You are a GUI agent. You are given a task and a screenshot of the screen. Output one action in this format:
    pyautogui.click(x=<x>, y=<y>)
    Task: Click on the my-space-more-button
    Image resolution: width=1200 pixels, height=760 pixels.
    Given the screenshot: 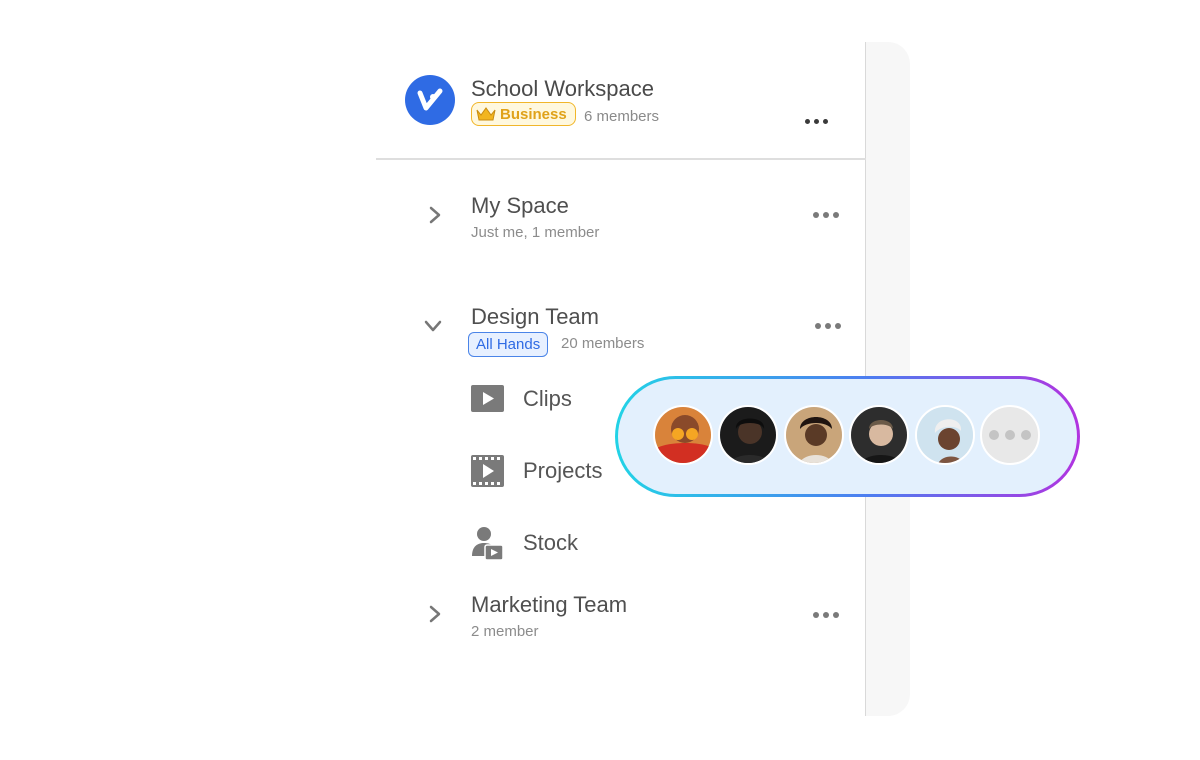 What is the action you would take?
    pyautogui.click(x=826, y=215)
    